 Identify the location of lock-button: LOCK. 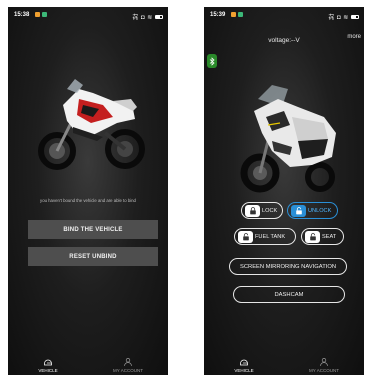
(262, 210).